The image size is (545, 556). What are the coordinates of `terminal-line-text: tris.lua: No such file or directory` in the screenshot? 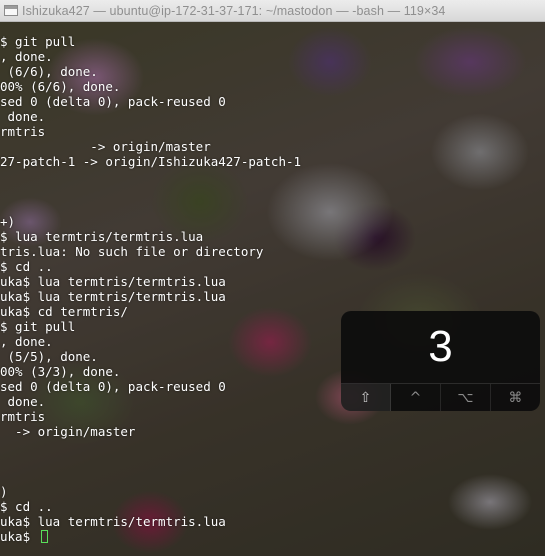 It's located at (132, 251).